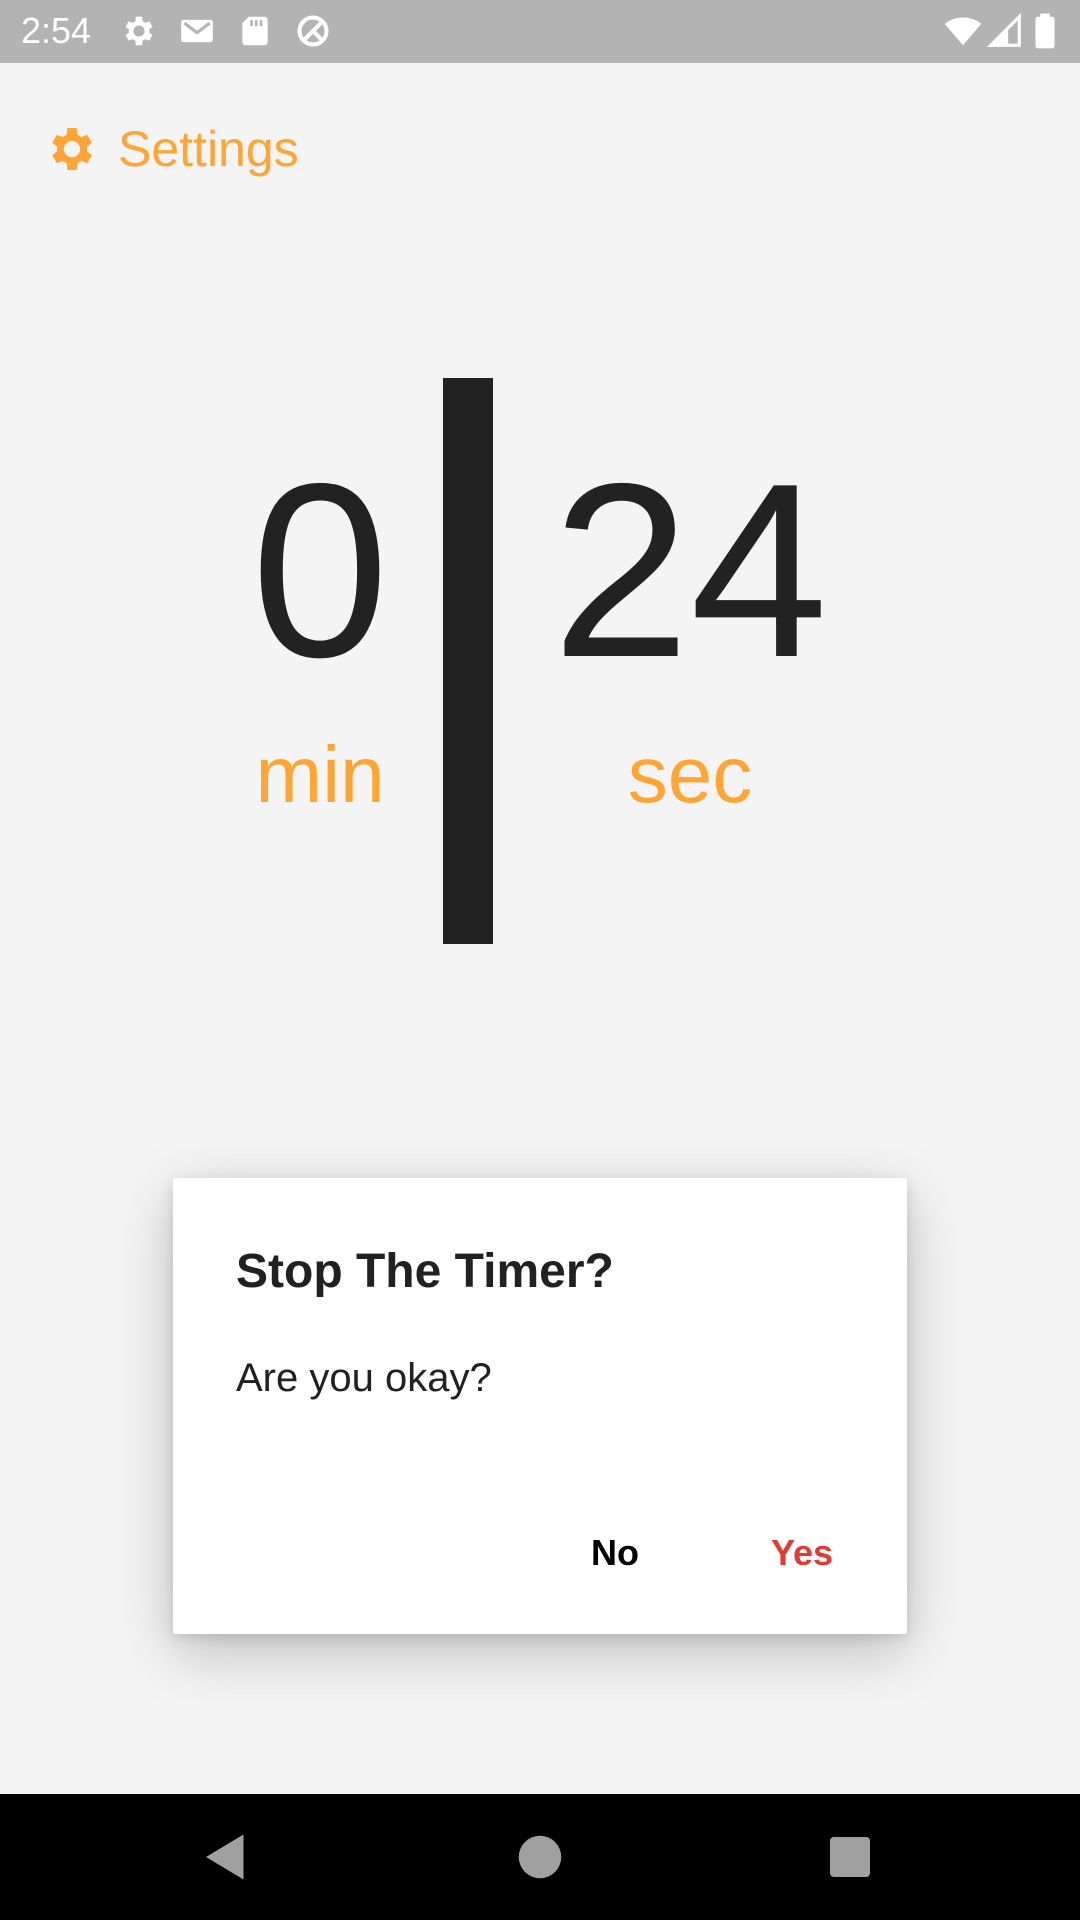 The width and height of the screenshot is (1080, 1920). I want to click on timer-divider, so click(468, 661).